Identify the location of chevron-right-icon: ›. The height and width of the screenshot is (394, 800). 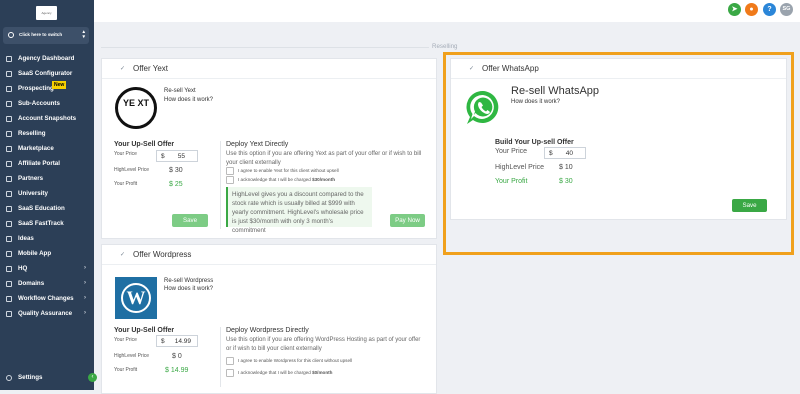
(85, 313).